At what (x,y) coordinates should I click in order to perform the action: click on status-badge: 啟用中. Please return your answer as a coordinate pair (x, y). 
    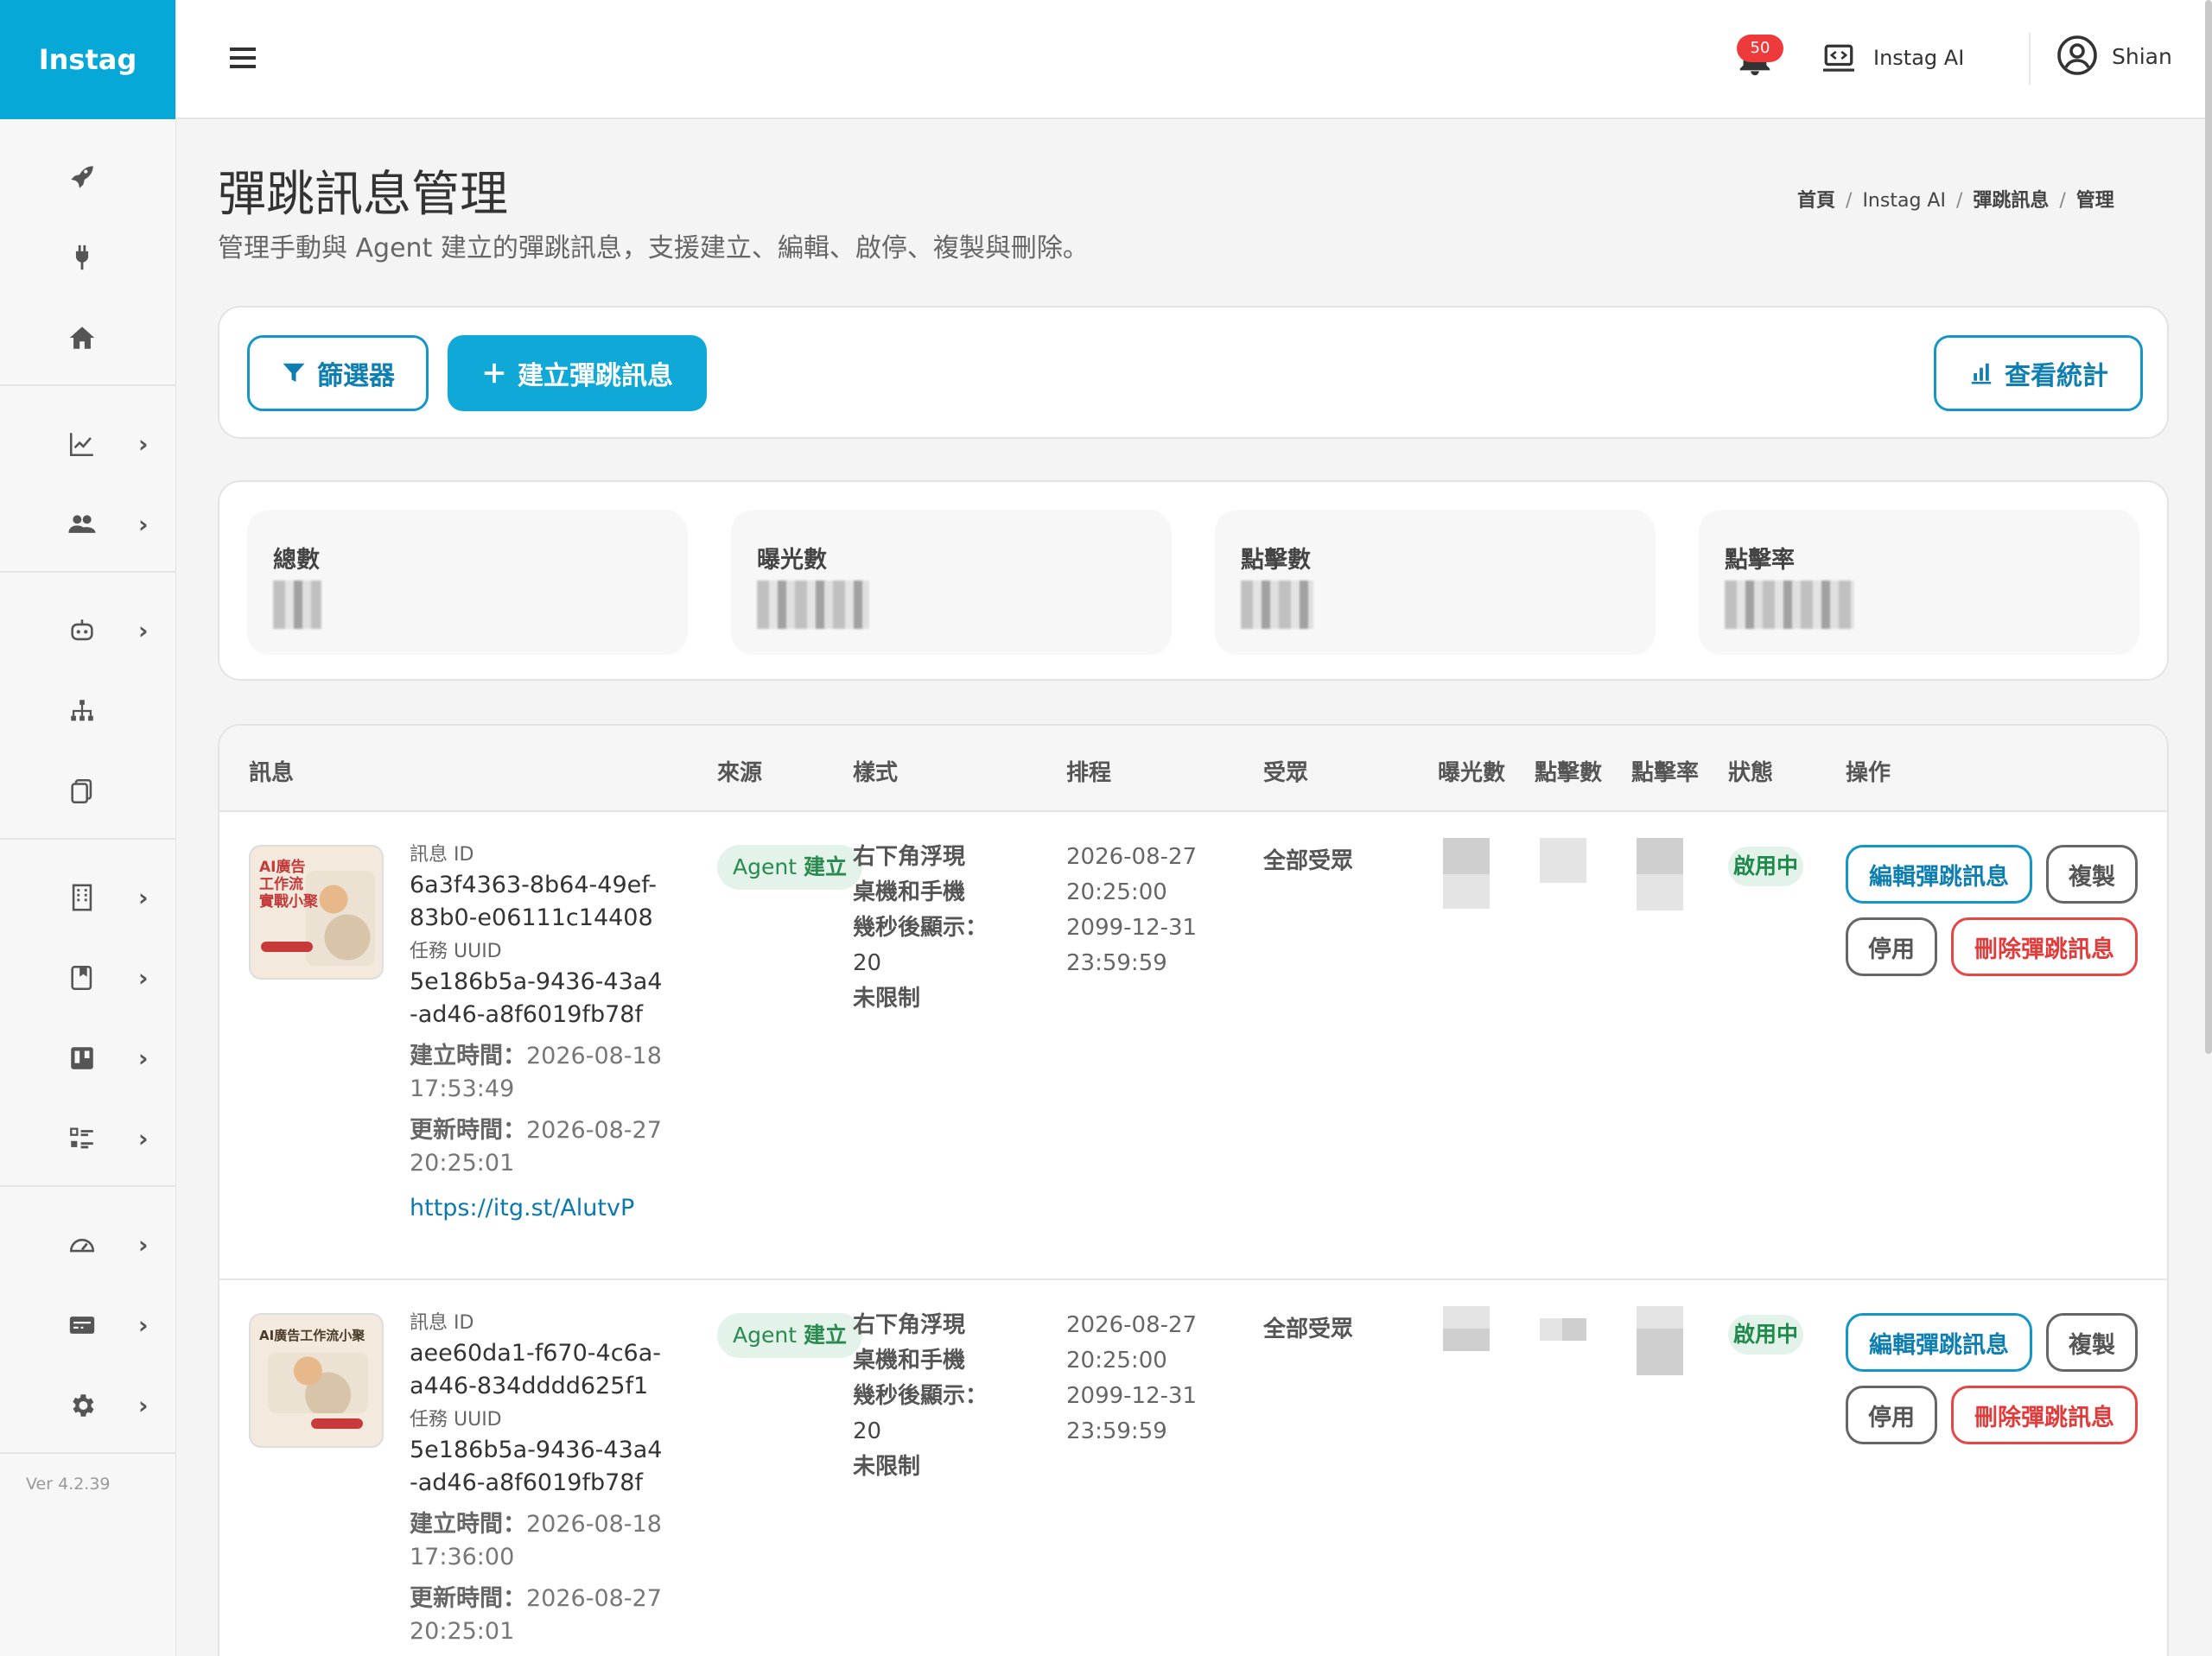
    Looking at the image, I should click on (1766, 1335).